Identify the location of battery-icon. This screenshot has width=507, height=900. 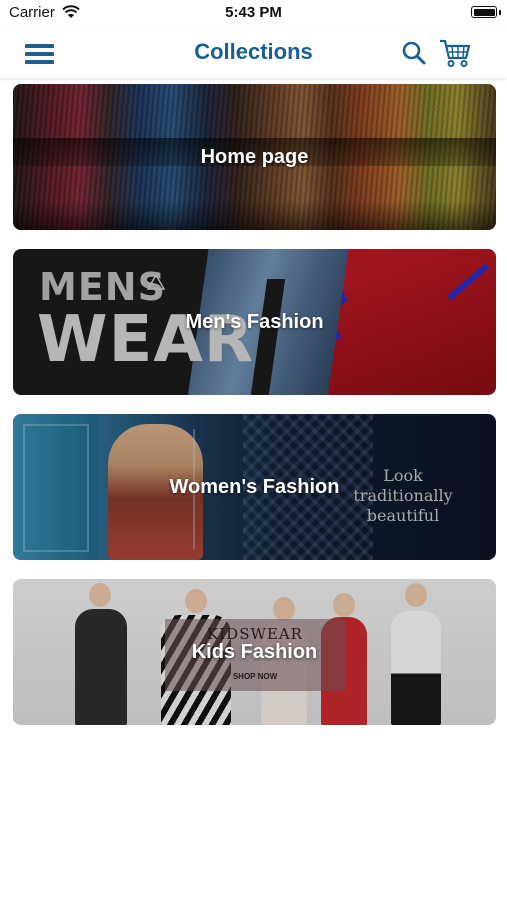
(484, 12).